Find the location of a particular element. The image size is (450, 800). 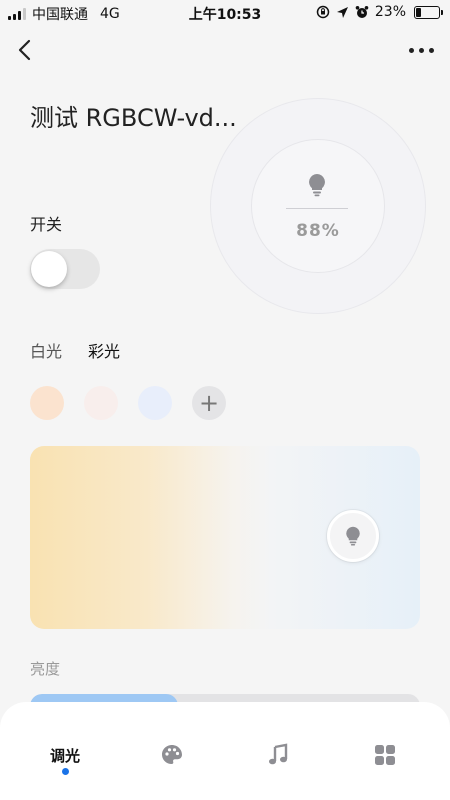

toggle-knob is located at coordinates (49, 269).